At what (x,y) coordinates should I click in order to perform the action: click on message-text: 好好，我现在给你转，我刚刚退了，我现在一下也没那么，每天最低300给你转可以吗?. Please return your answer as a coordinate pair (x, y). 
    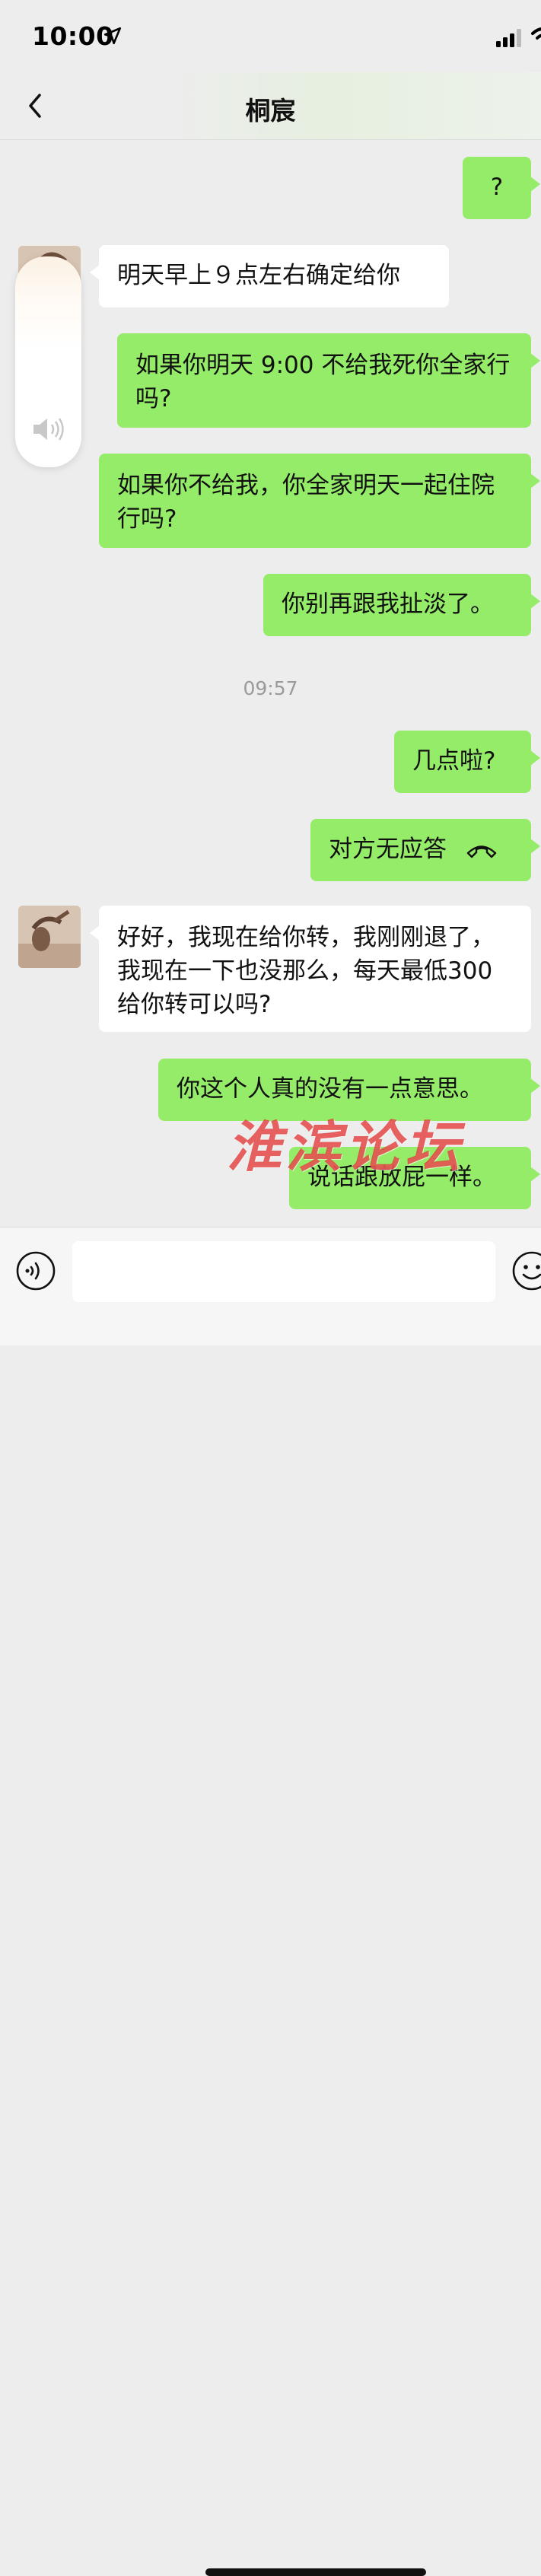
    Looking at the image, I should click on (306, 971).